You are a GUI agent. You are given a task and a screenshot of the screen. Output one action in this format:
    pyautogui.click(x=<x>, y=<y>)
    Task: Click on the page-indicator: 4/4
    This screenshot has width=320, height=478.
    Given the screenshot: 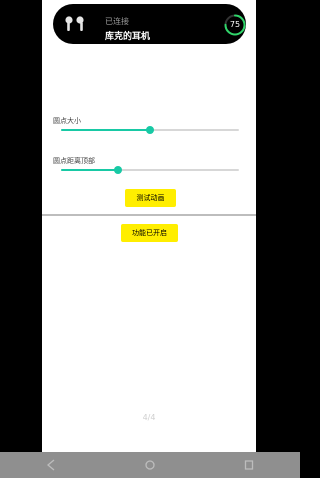 What is the action you would take?
    pyautogui.click(x=149, y=417)
    